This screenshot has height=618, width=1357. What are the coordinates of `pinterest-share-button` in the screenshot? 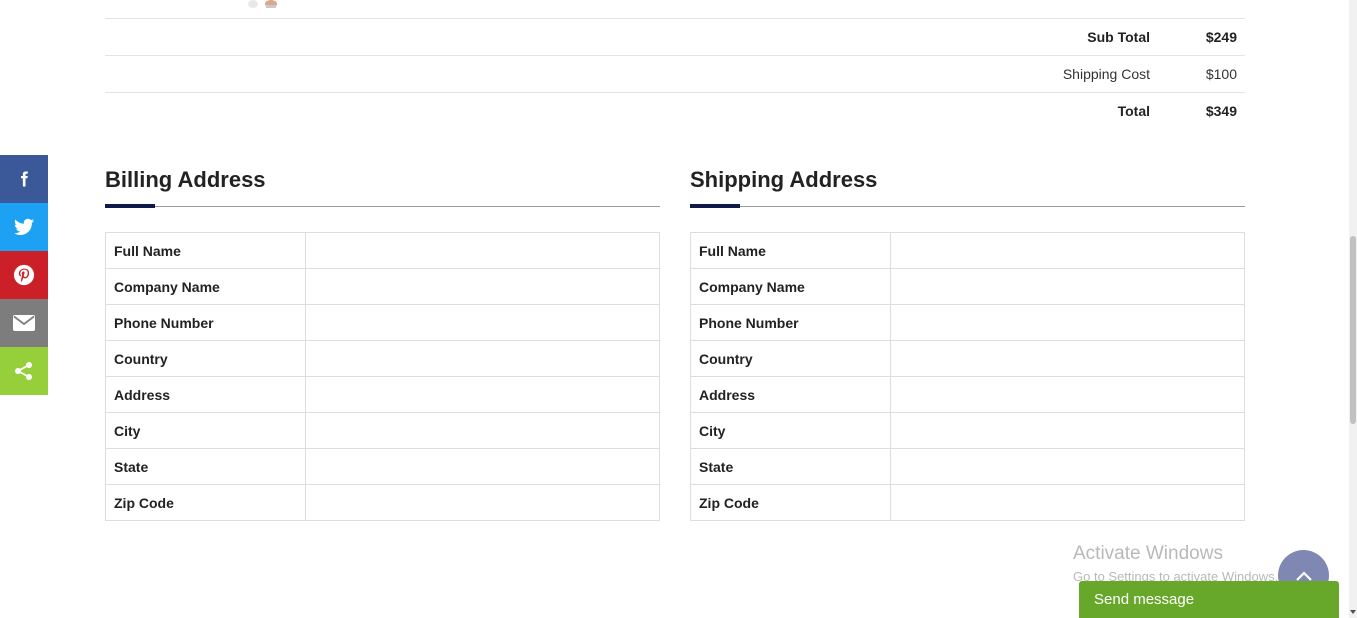 It's located at (24, 275).